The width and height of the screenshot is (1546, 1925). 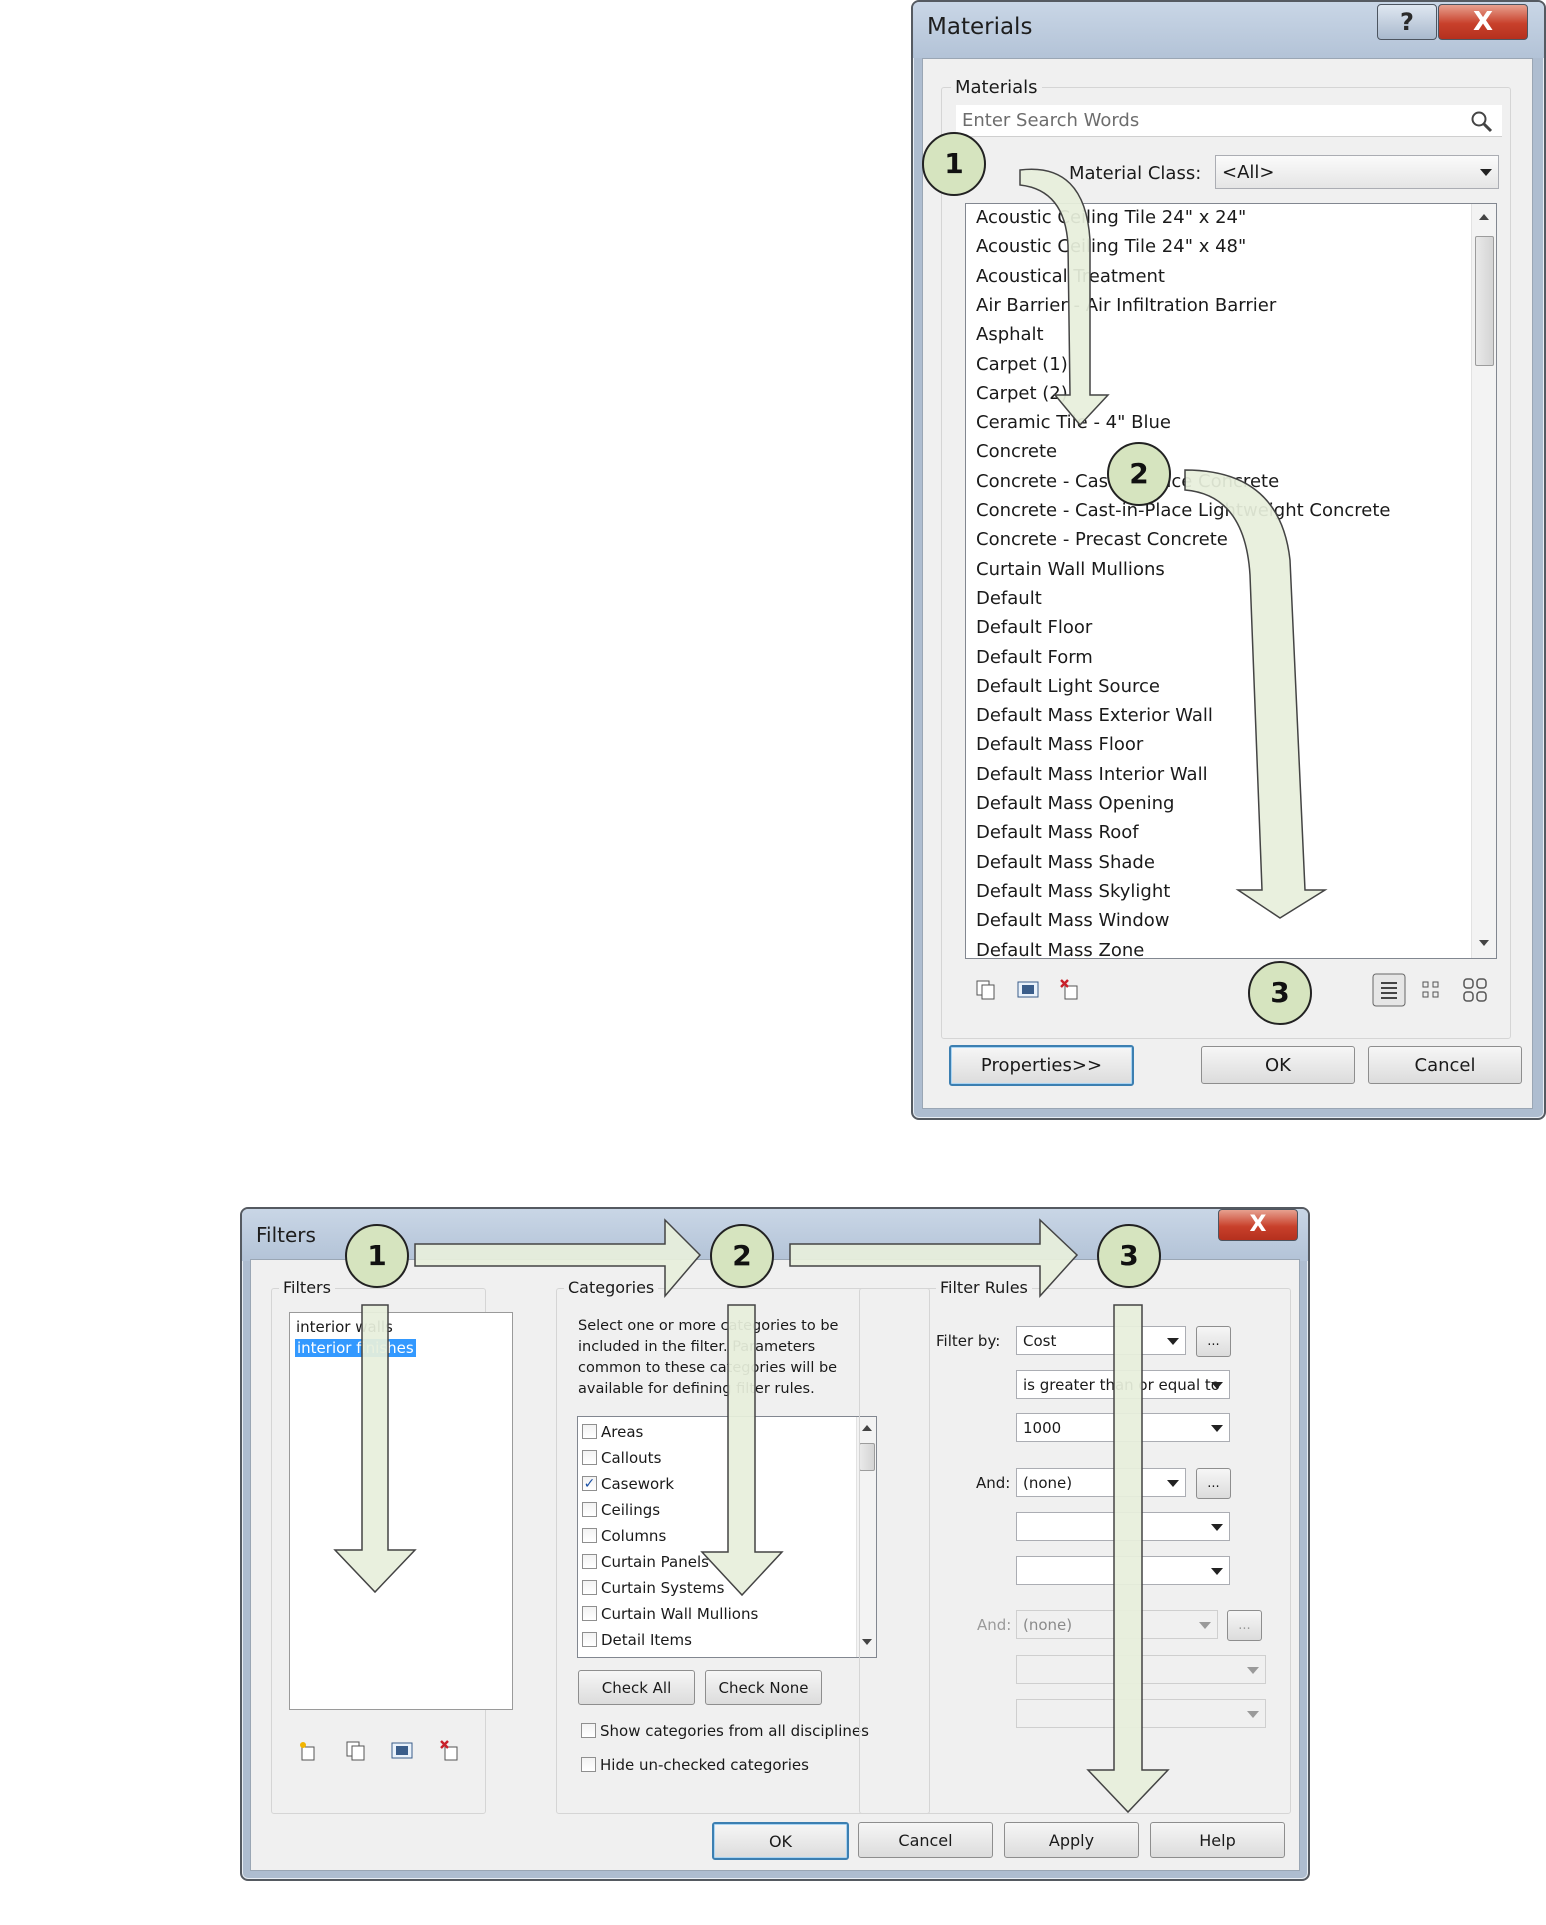 I want to click on step-1-callout: 1, so click(x=954, y=164).